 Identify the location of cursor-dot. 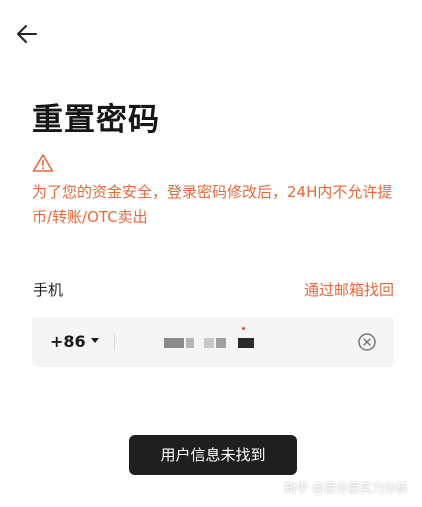
(243, 328).